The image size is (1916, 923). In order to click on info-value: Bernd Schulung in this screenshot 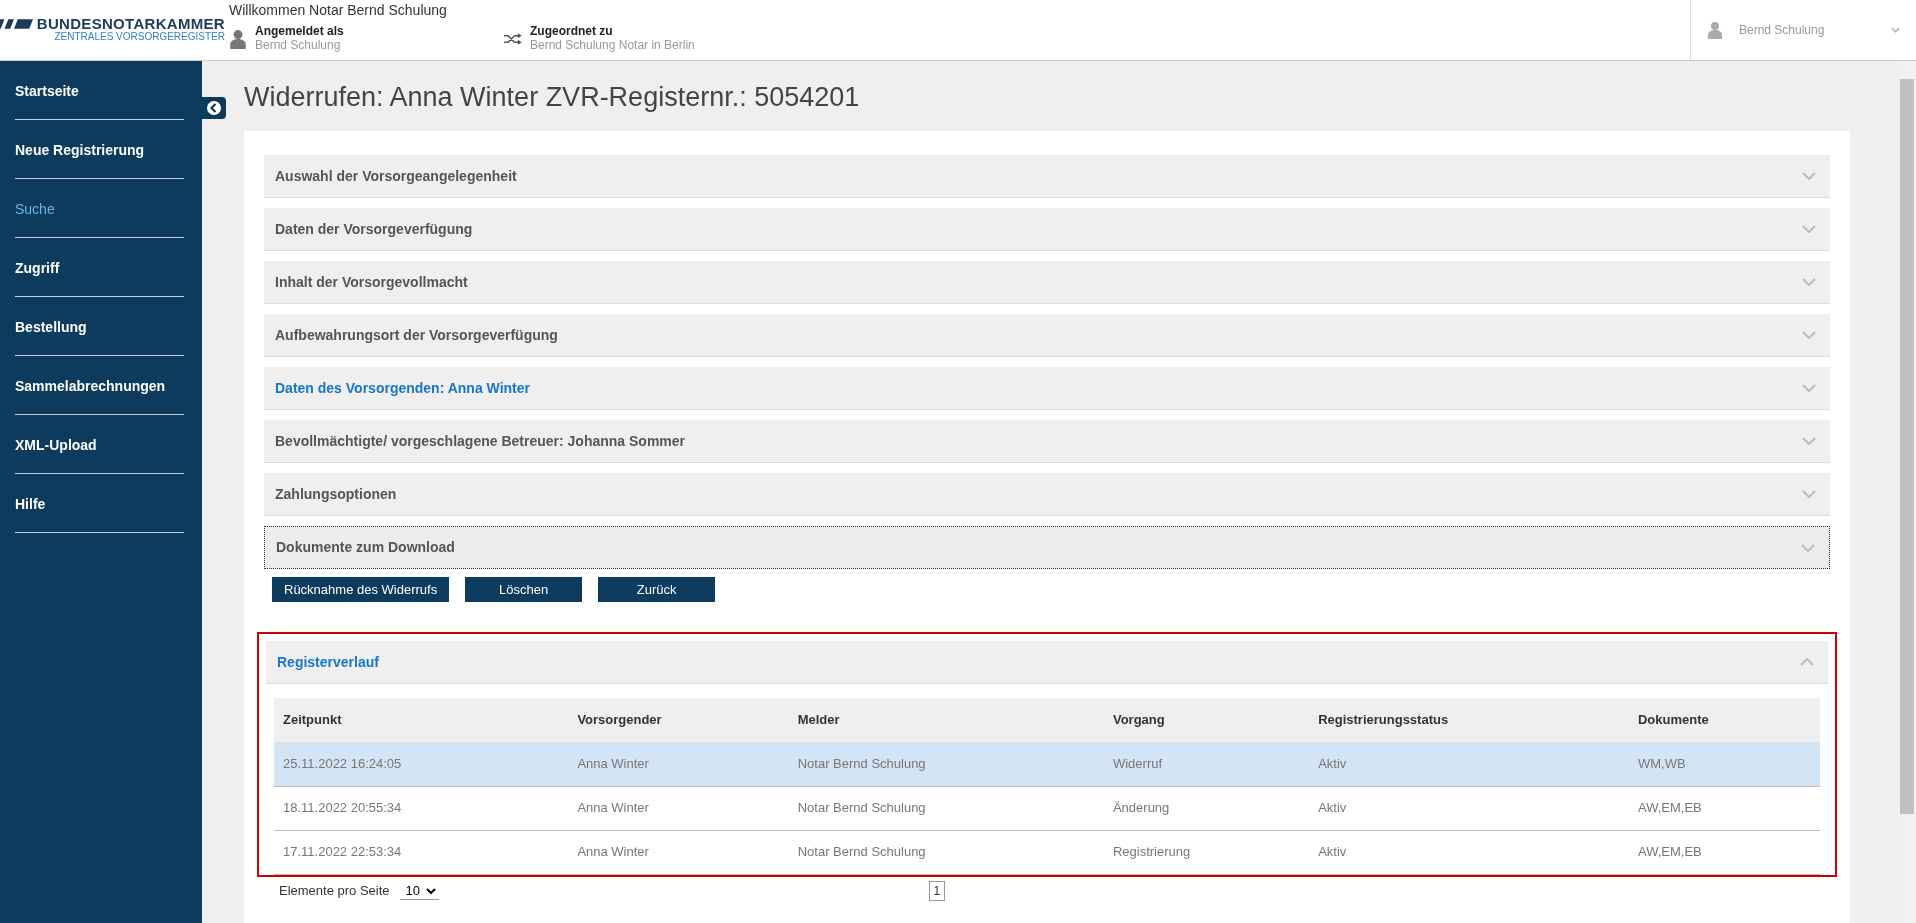, I will do `click(298, 45)`.